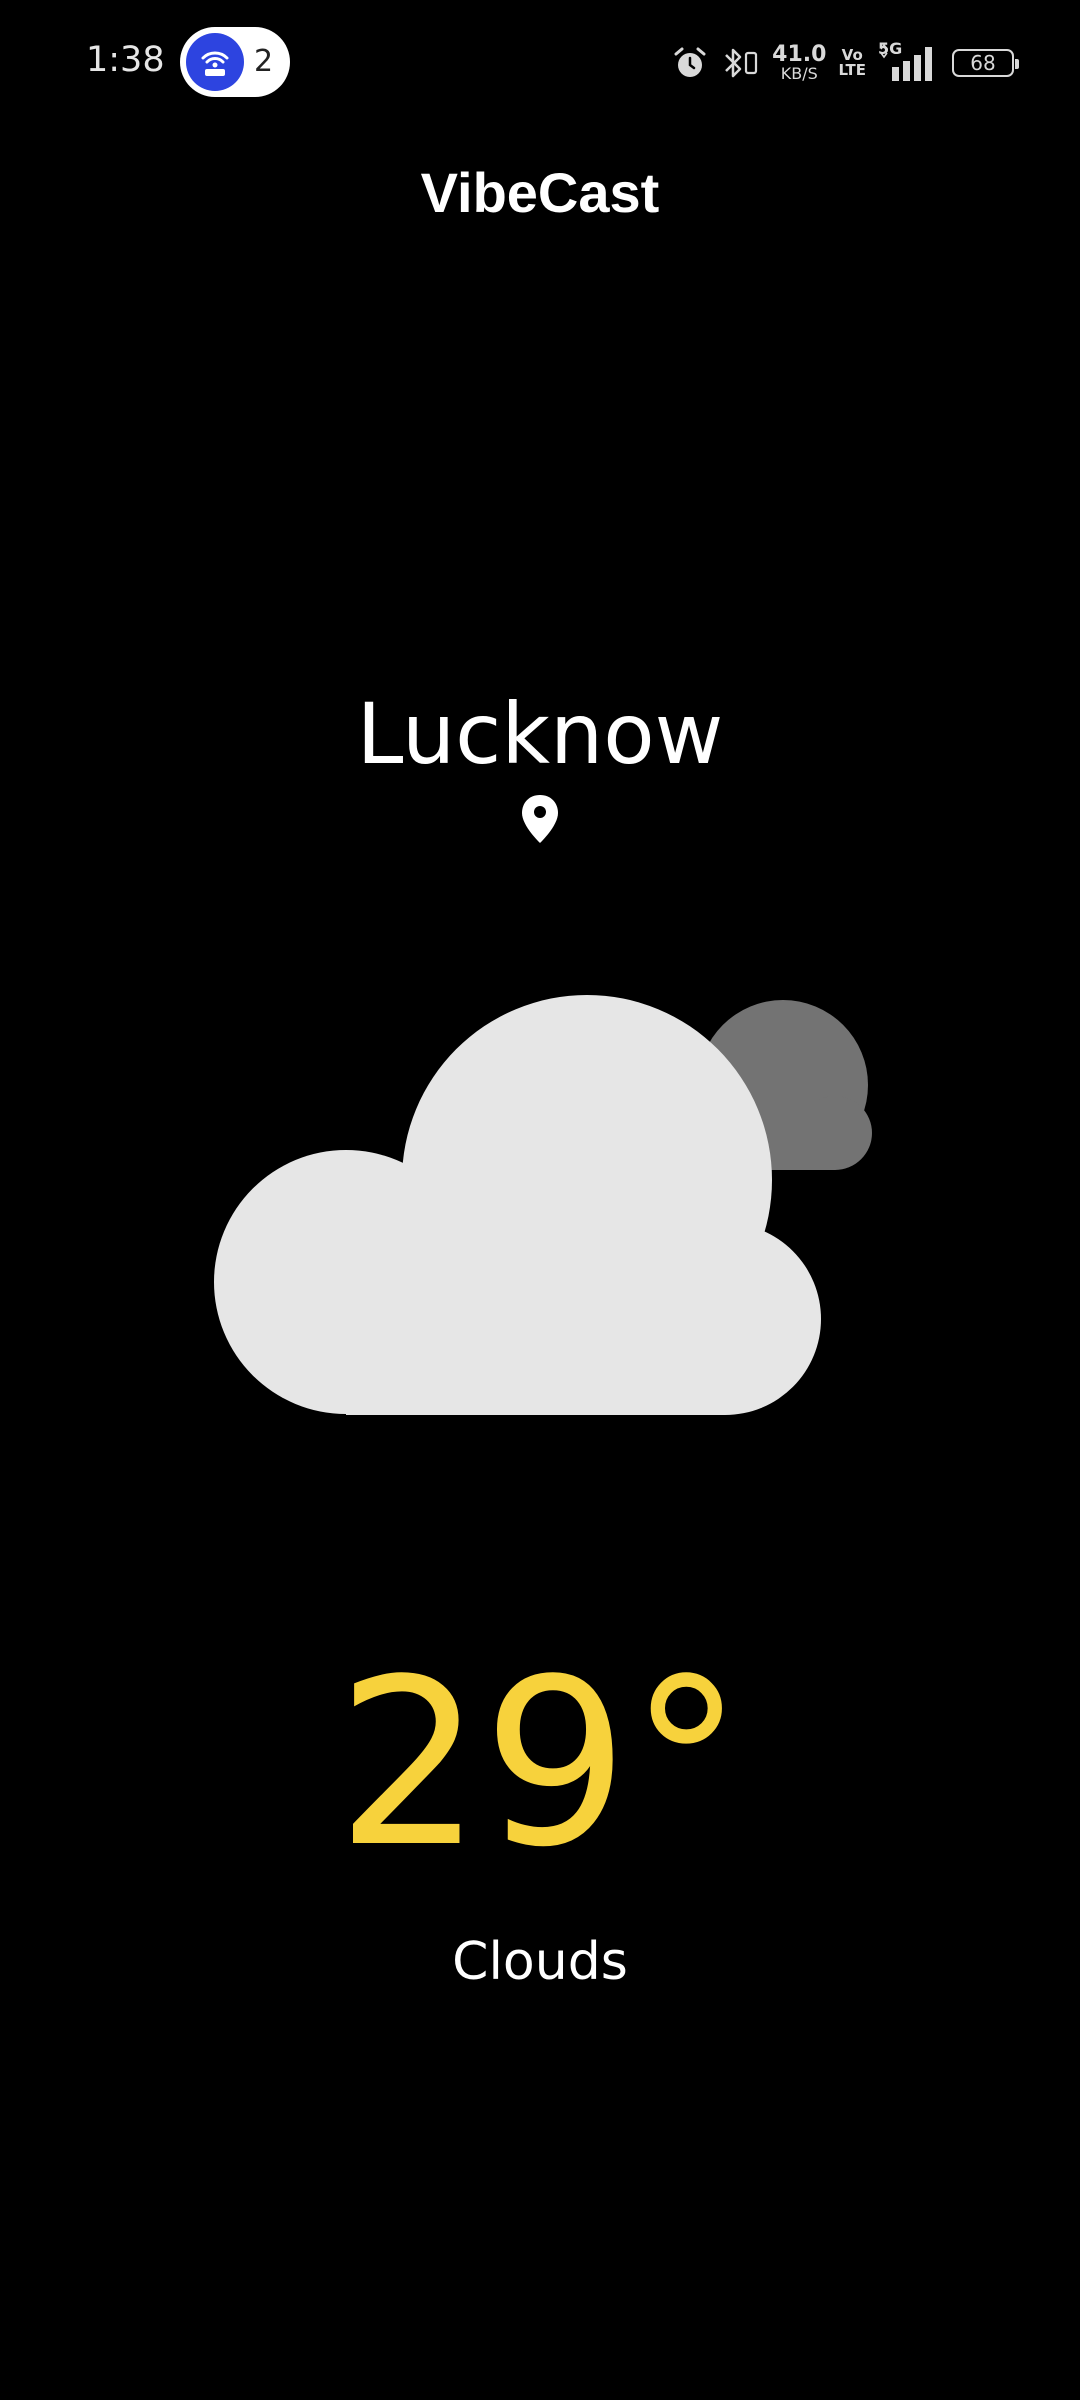 The height and width of the screenshot is (2400, 1080). Describe the element at coordinates (799, 73) in the screenshot. I see `network-speed-unit: KB/S` at that location.